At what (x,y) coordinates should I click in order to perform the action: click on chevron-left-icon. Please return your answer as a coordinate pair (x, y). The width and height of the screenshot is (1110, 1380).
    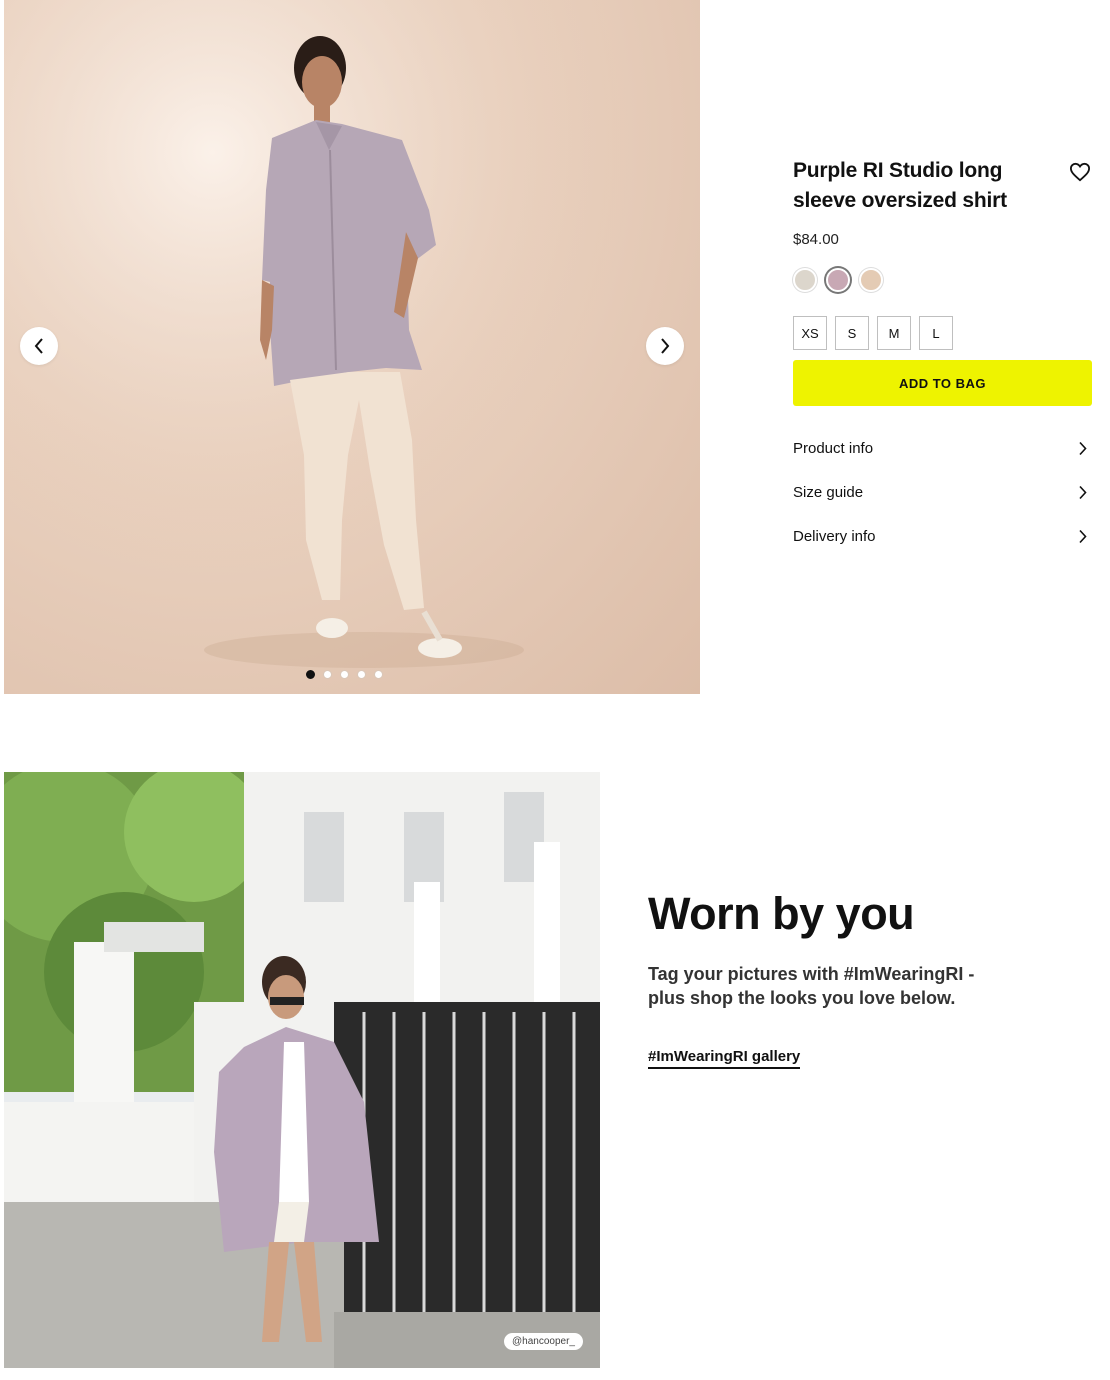
    Looking at the image, I should click on (38, 346).